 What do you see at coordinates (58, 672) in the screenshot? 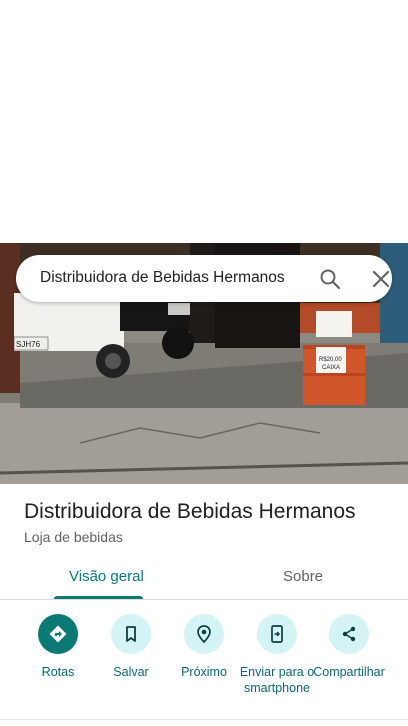
I see `directions-label: Rotas` at bounding box center [58, 672].